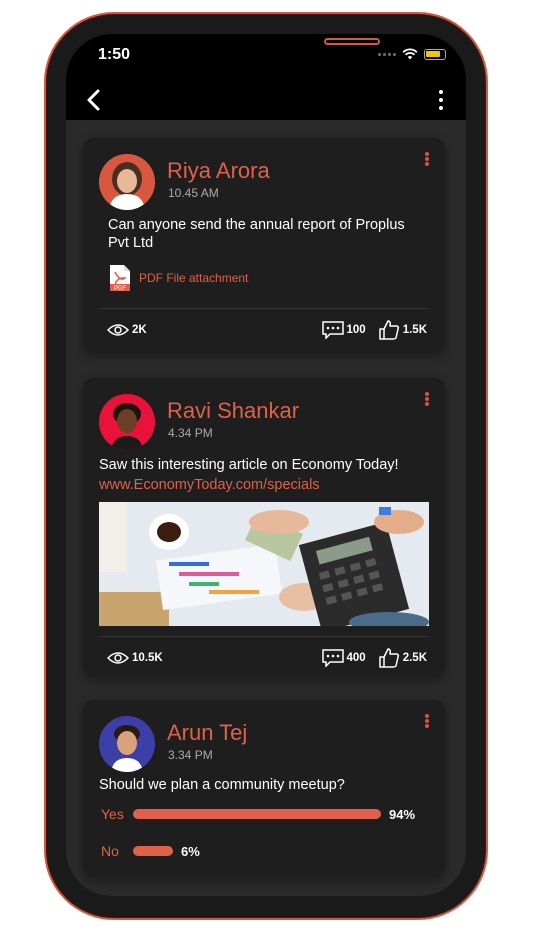 This screenshot has width=533, height=935. What do you see at coordinates (190, 433) in the screenshot?
I see `post-time: 4.34 PM` at bounding box center [190, 433].